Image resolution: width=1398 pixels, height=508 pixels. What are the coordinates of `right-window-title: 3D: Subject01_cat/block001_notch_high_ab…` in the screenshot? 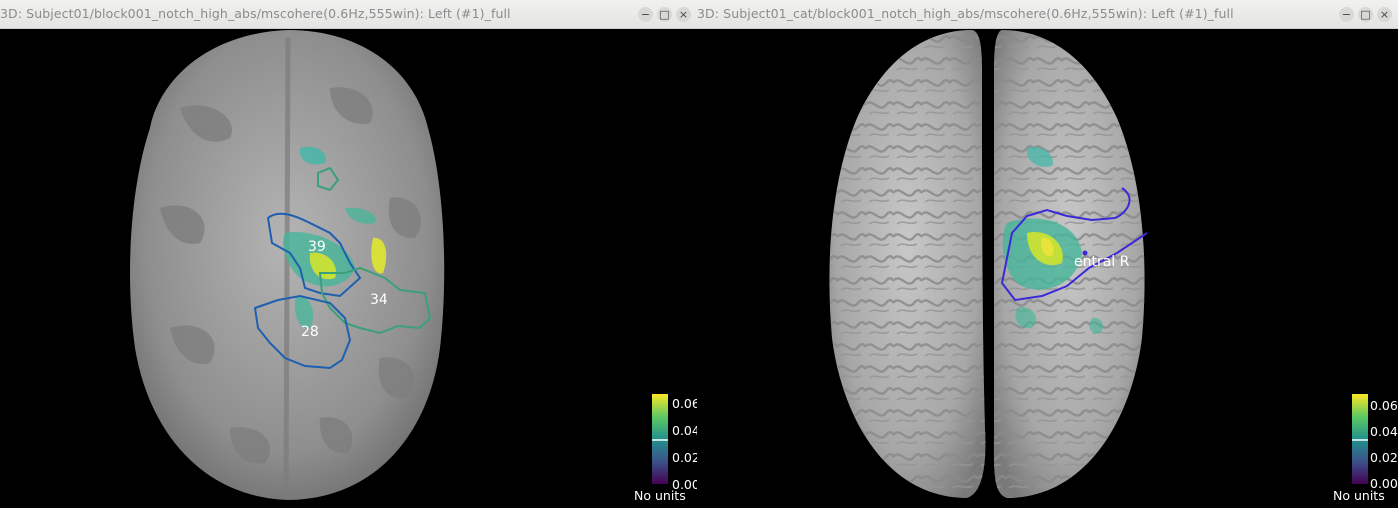 It's located at (965, 13).